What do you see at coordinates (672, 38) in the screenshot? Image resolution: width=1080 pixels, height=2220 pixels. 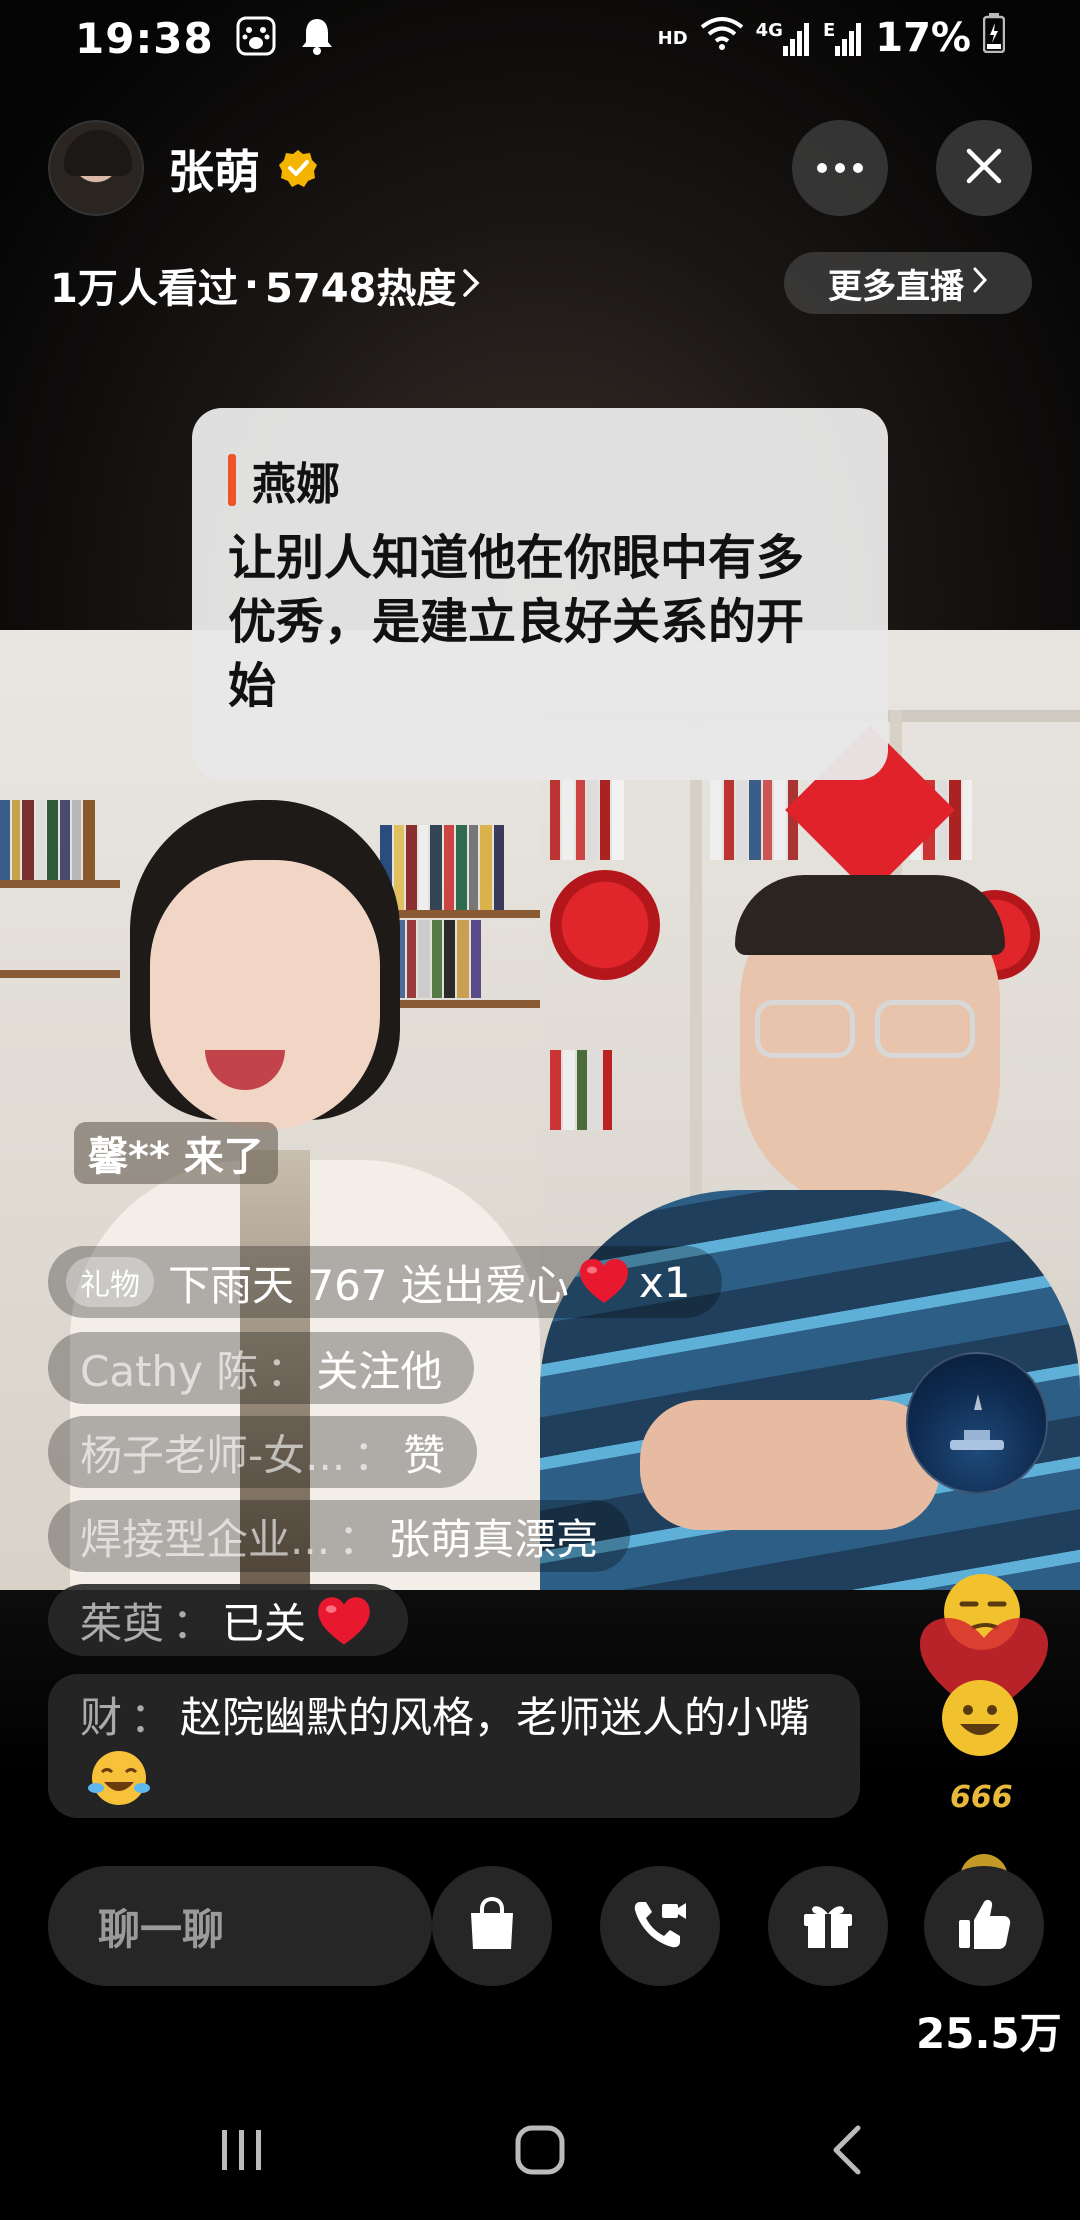 I see `hd-label: HD` at bounding box center [672, 38].